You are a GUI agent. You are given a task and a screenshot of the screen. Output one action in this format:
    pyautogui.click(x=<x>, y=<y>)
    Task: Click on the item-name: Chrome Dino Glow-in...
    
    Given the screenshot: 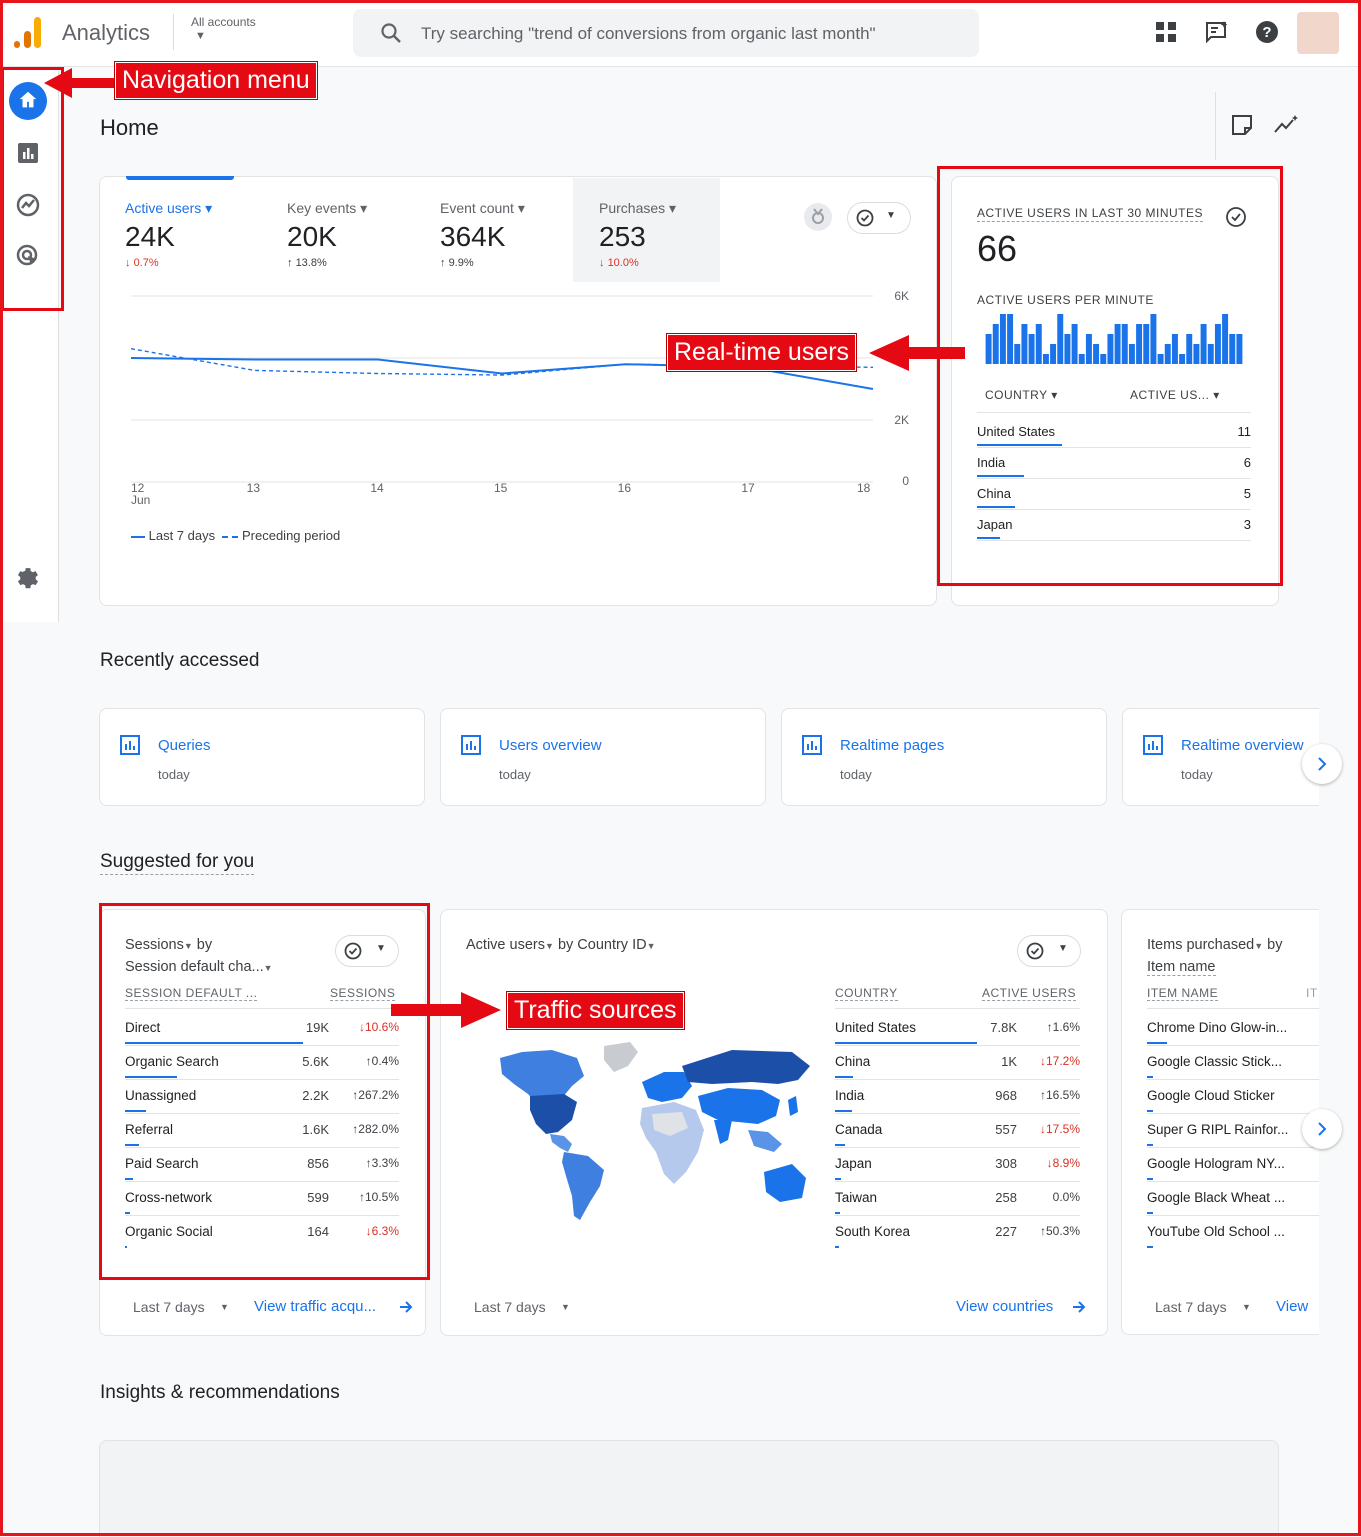 What is the action you would take?
    pyautogui.click(x=1217, y=1027)
    